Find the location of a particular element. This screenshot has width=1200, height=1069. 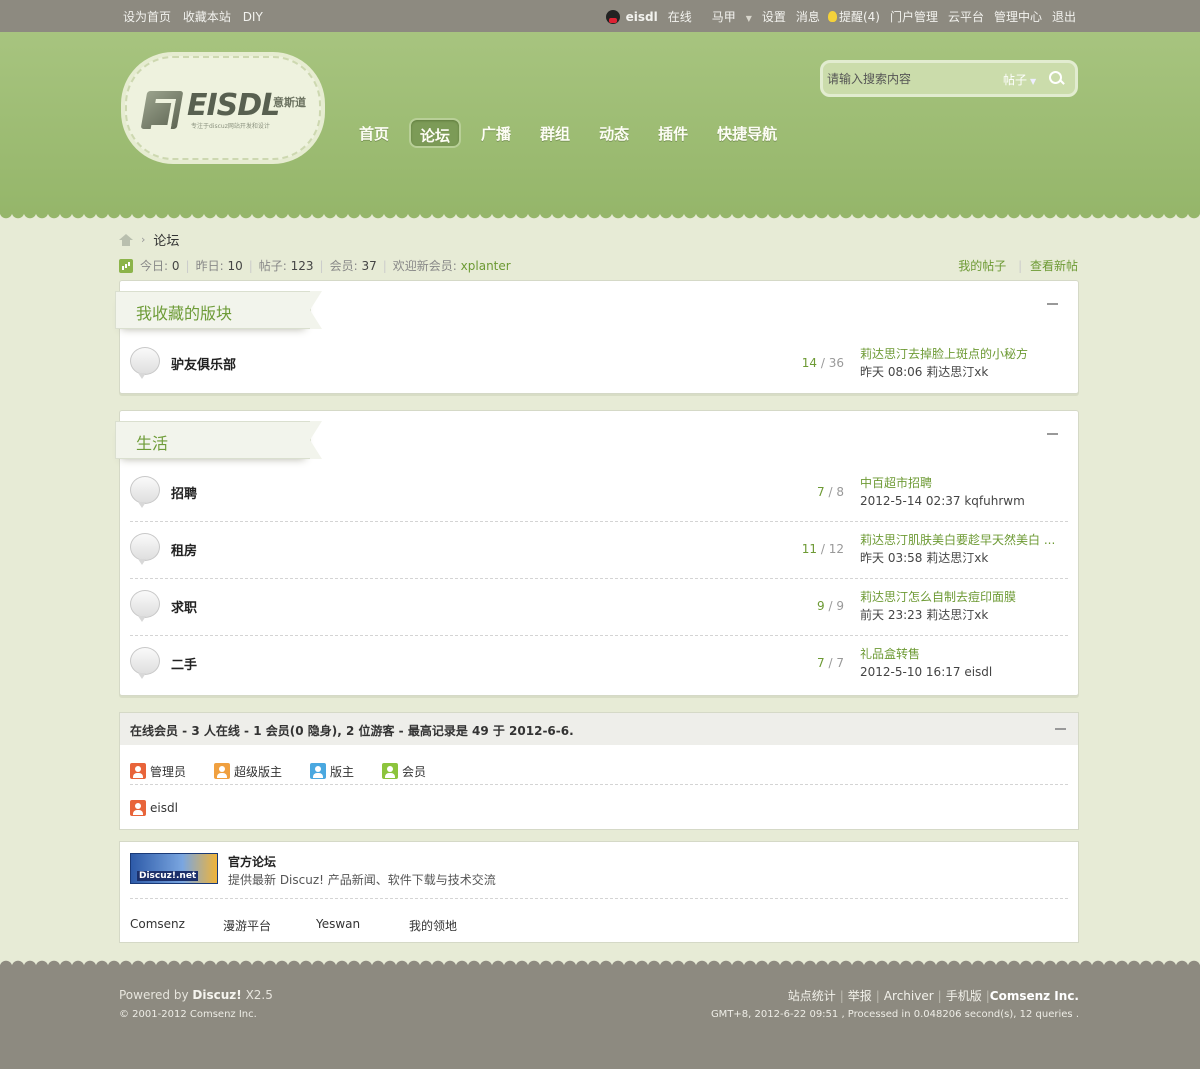

set-homepage-link: 设为首页 is located at coordinates (147, 17).